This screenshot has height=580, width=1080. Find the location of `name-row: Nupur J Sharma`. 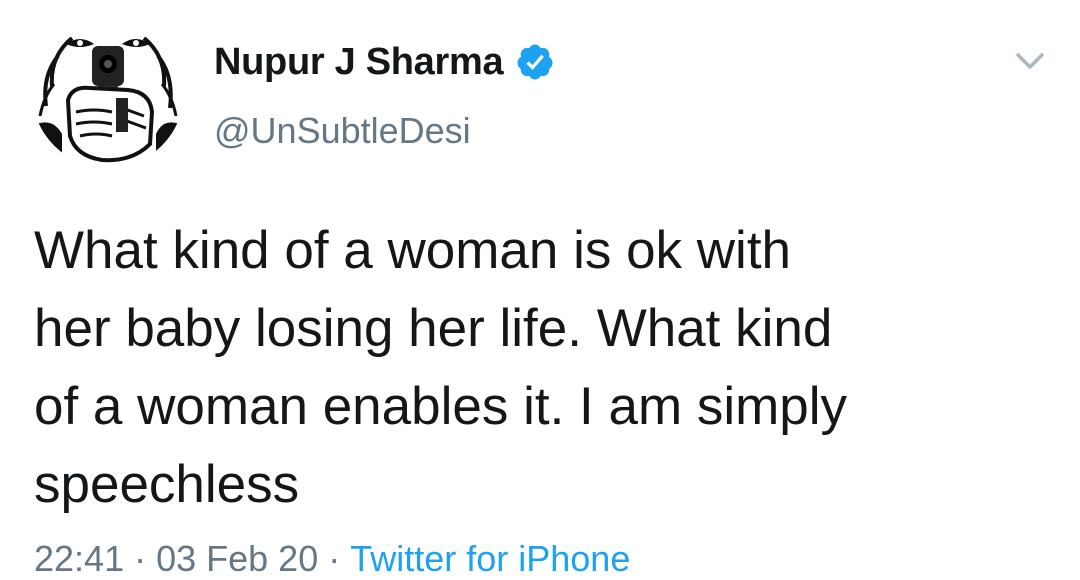

name-row: Nupur J Sharma is located at coordinates (384, 62).